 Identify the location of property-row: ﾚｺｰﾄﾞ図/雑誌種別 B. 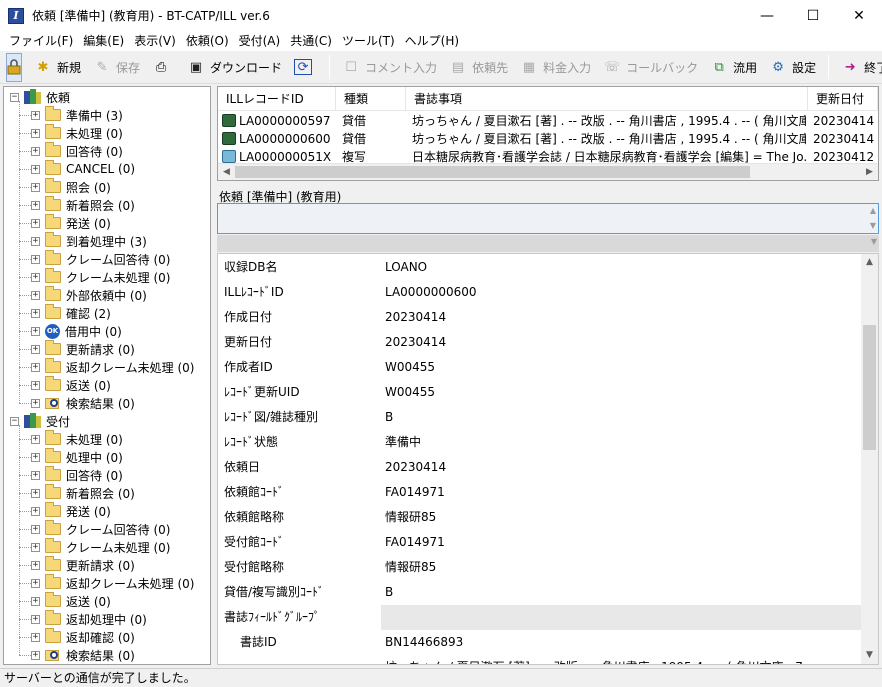
(539, 417).